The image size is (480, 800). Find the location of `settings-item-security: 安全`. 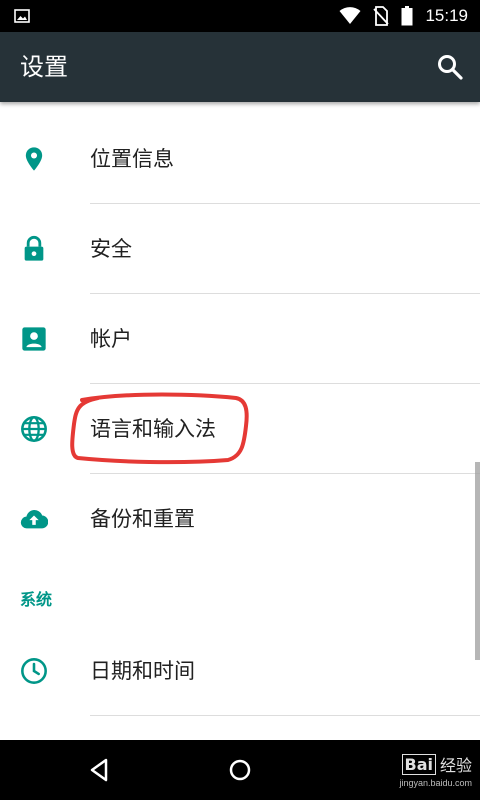

settings-item-security: 安全 is located at coordinates (240, 249).